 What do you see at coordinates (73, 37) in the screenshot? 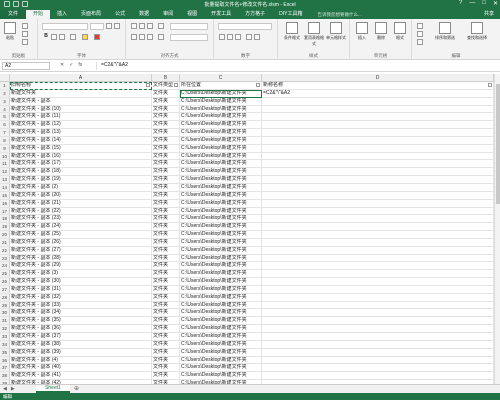
I see `borders-icon` at bounding box center [73, 37].